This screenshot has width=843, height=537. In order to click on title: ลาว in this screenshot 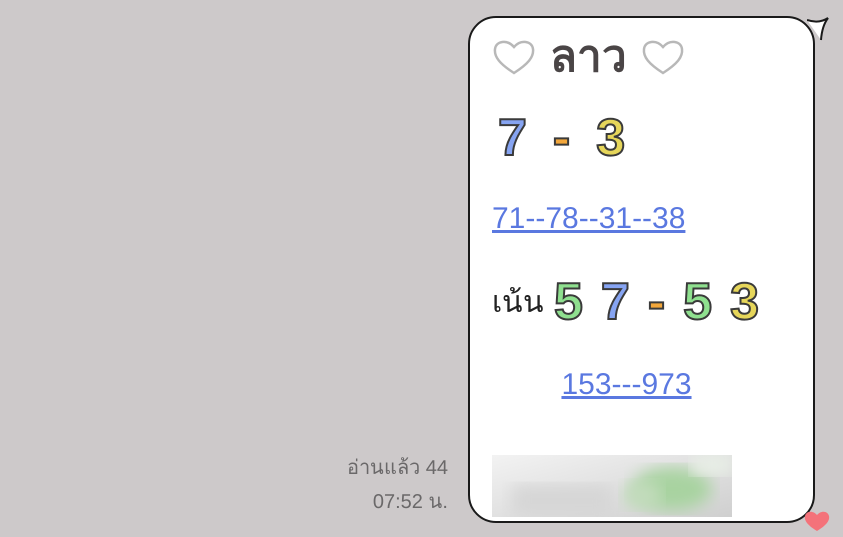, I will do `click(588, 57)`.